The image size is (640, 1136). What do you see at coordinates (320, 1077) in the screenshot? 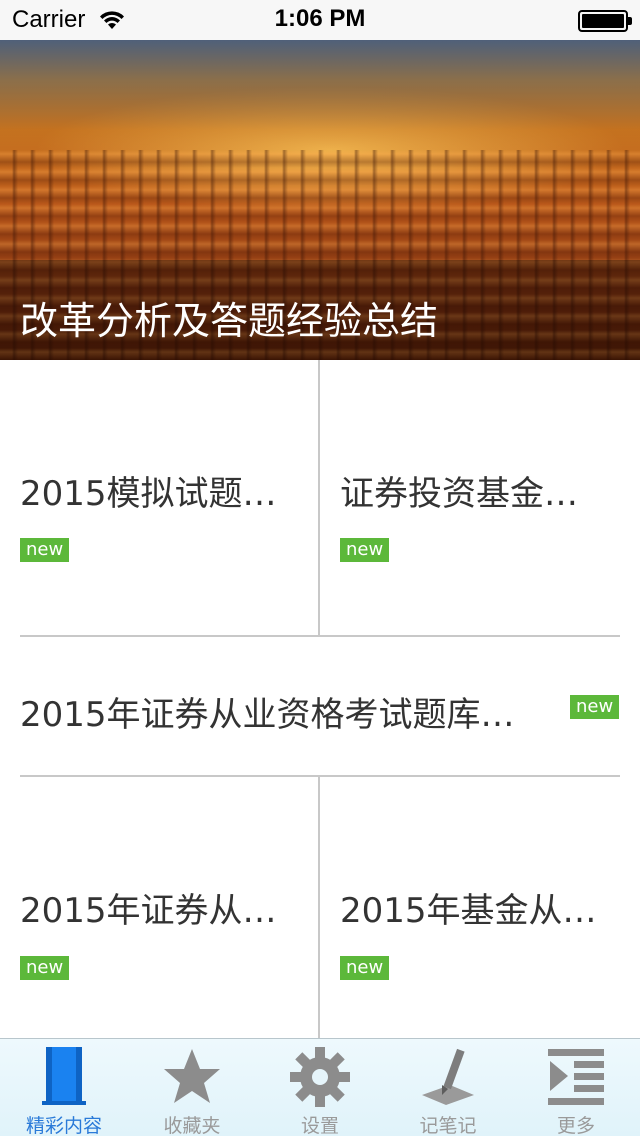
I see `gear-icon` at bounding box center [320, 1077].